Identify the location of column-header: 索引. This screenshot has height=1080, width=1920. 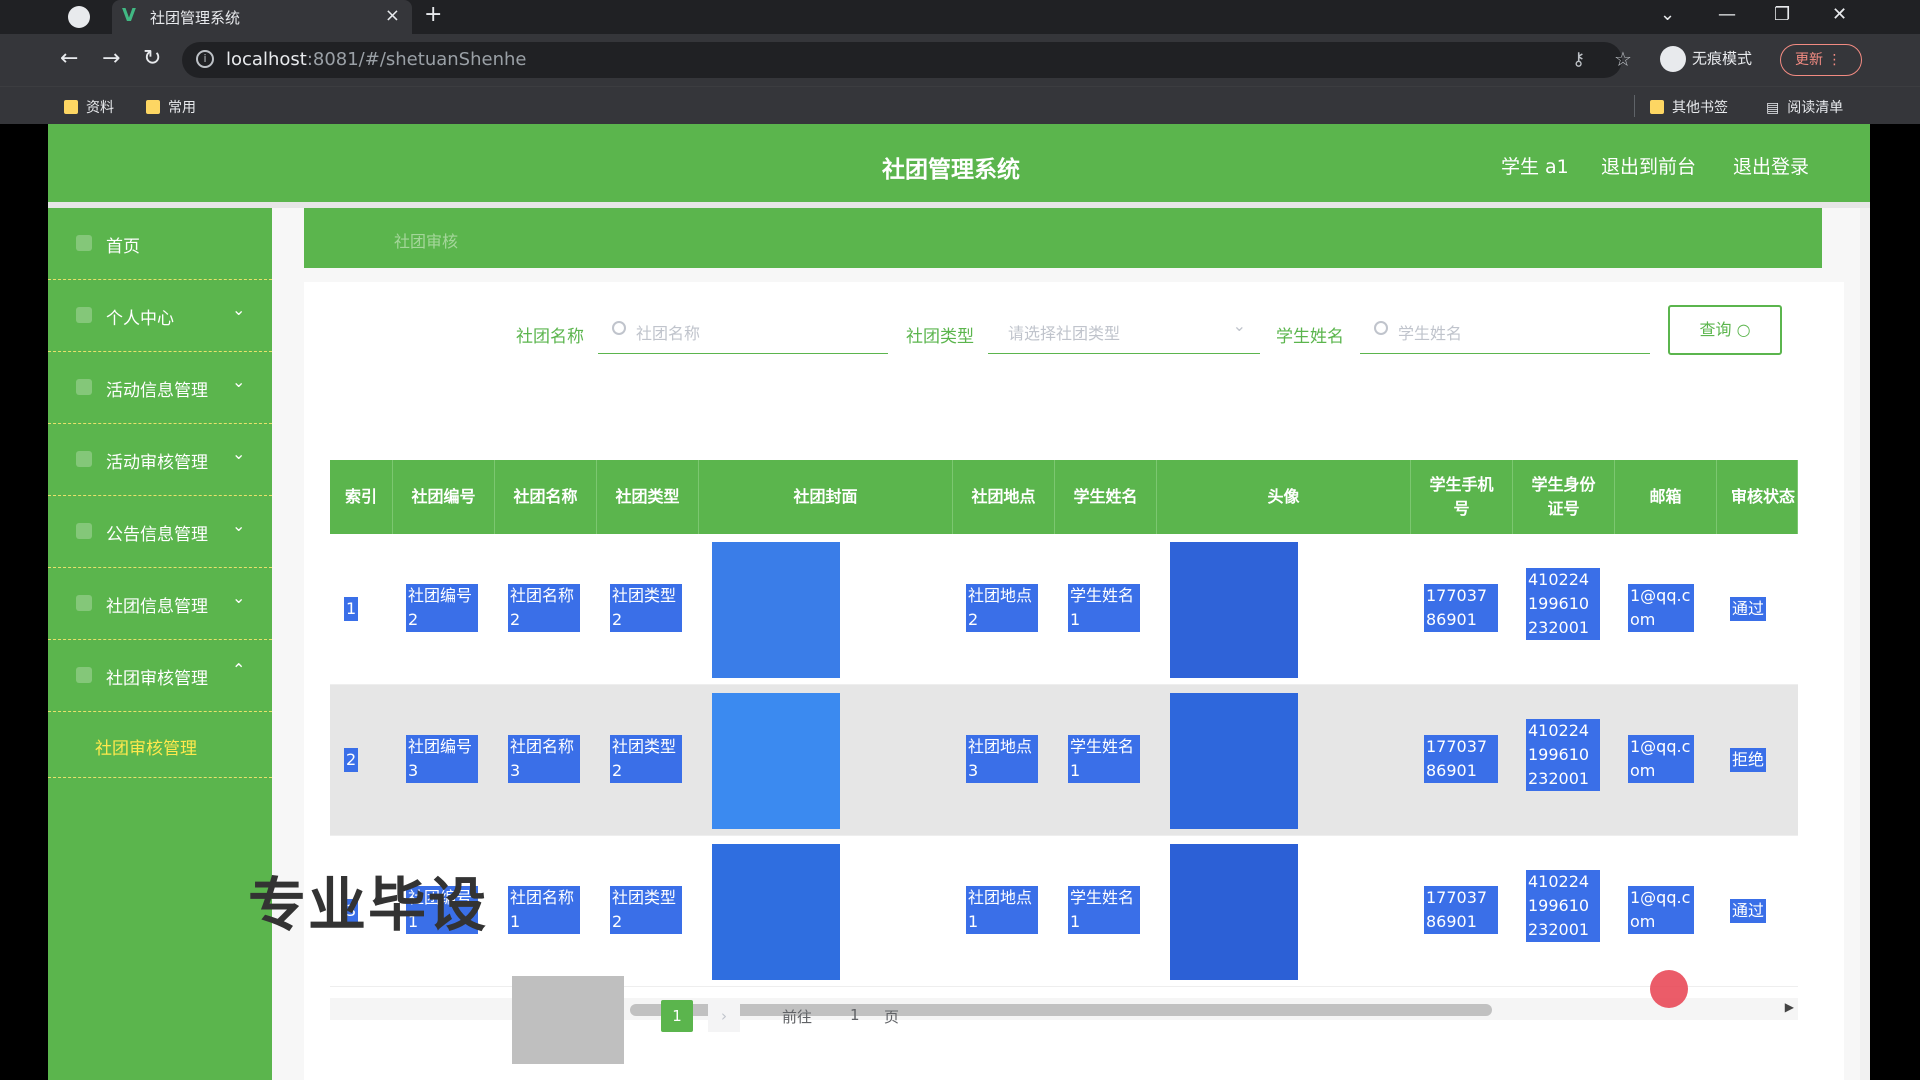
(361, 497).